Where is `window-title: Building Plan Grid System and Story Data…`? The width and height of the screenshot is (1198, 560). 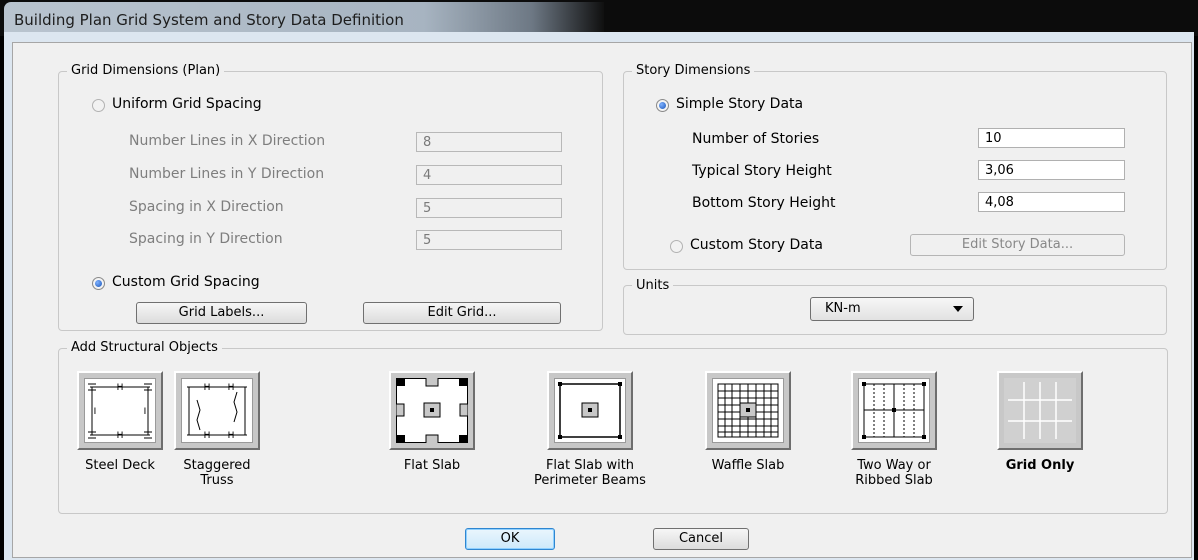 window-title: Building Plan Grid System and Story Data… is located at coordinates (209, 20).